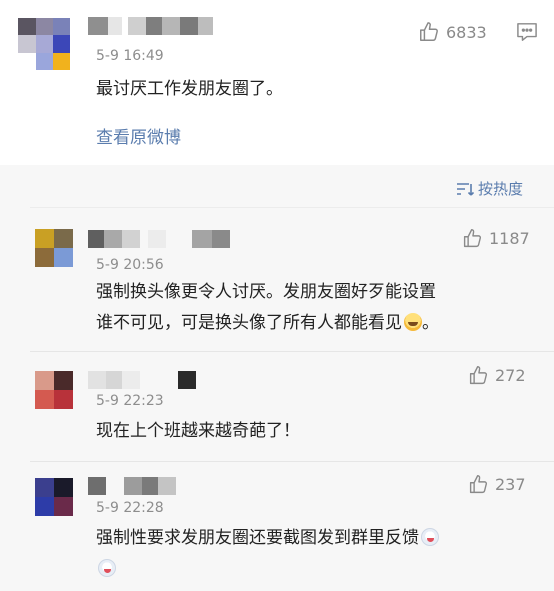 This screenshot has width=554, height=591. What do you see at coordinates (130, 265) in the screenshot?
I see `comment-time: 5-9 20:56` at bounding box center [130, 265].